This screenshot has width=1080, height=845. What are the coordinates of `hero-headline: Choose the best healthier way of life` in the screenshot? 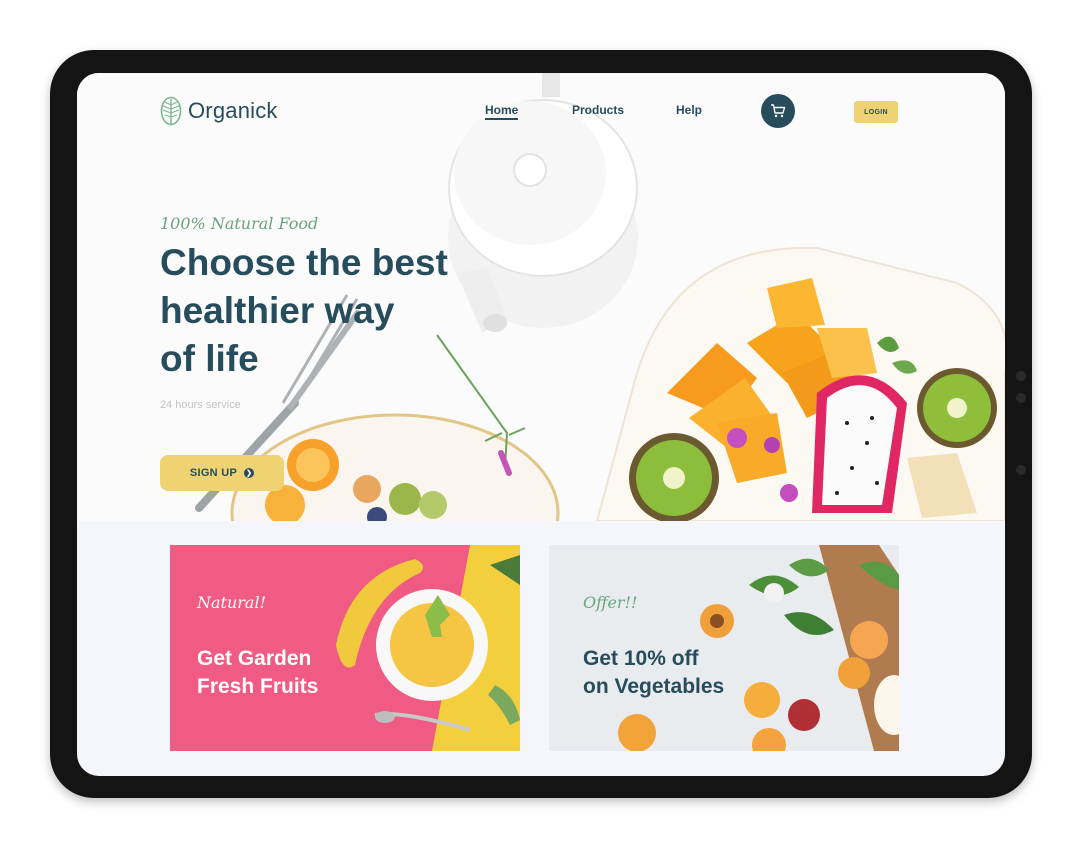 It's located at (320, 311).